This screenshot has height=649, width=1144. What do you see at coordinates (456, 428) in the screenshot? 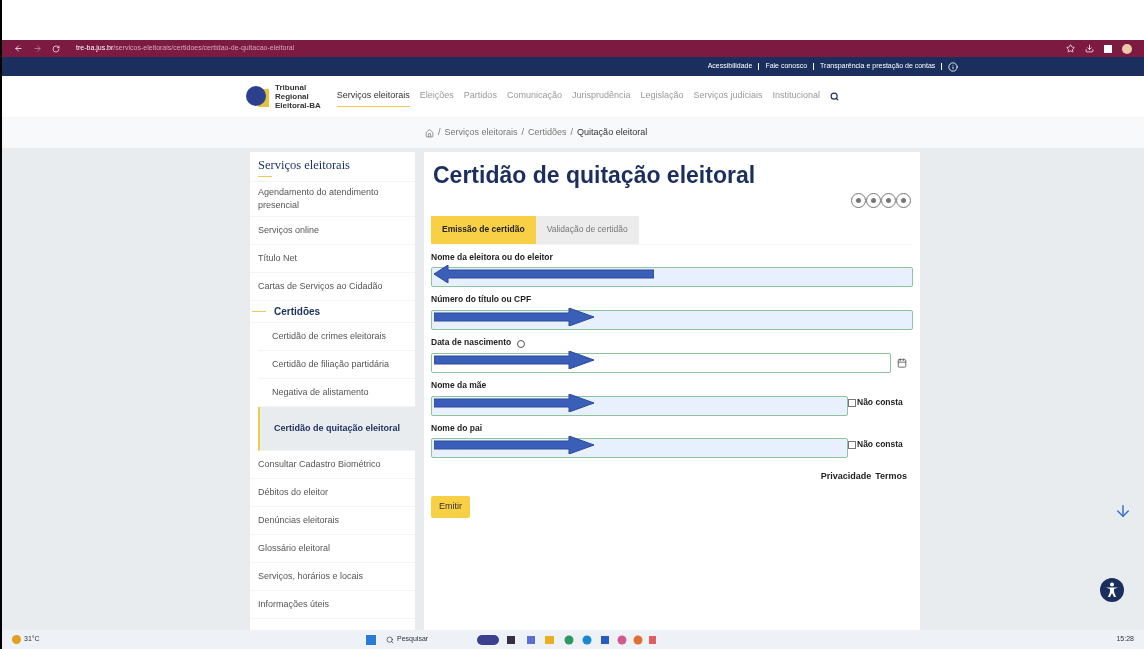
I see `field-label: Nome do pai` at bounding box center [456, 428].